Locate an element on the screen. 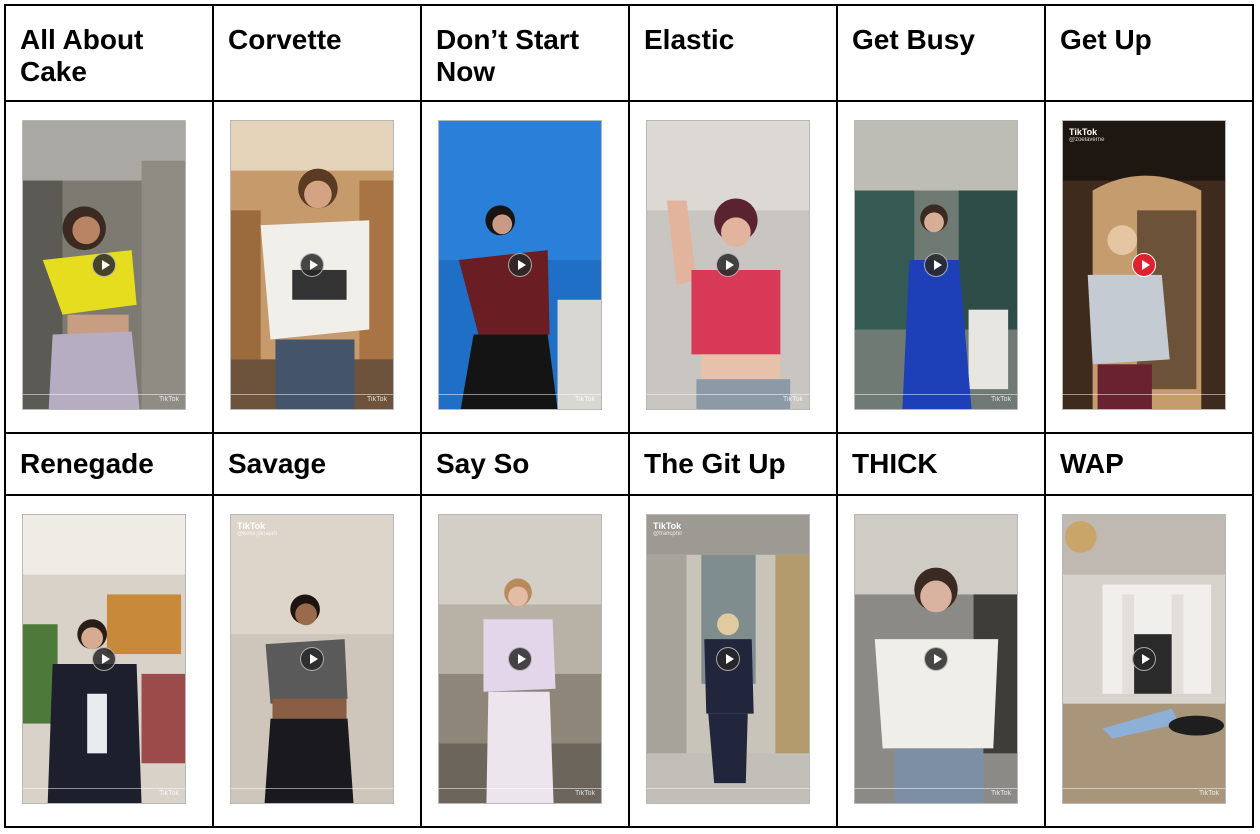  cell-title: WAP is located at coordinates (1092, 463).